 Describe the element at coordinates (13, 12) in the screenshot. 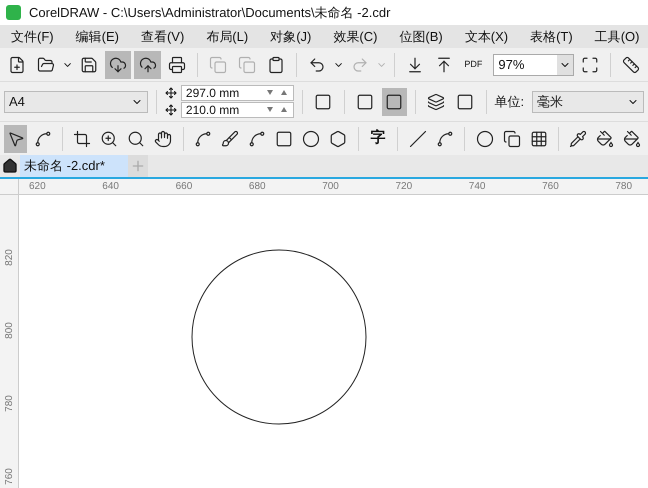

I see `app-logo-icon` at that location.